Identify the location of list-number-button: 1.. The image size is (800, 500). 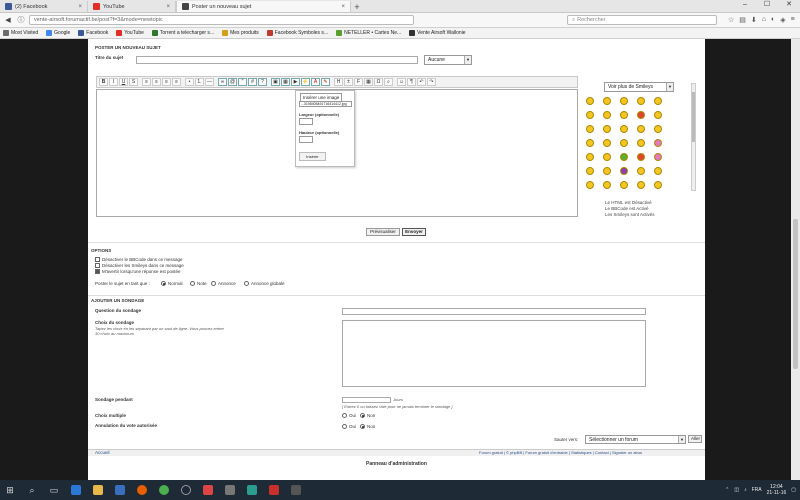
(199, 82).